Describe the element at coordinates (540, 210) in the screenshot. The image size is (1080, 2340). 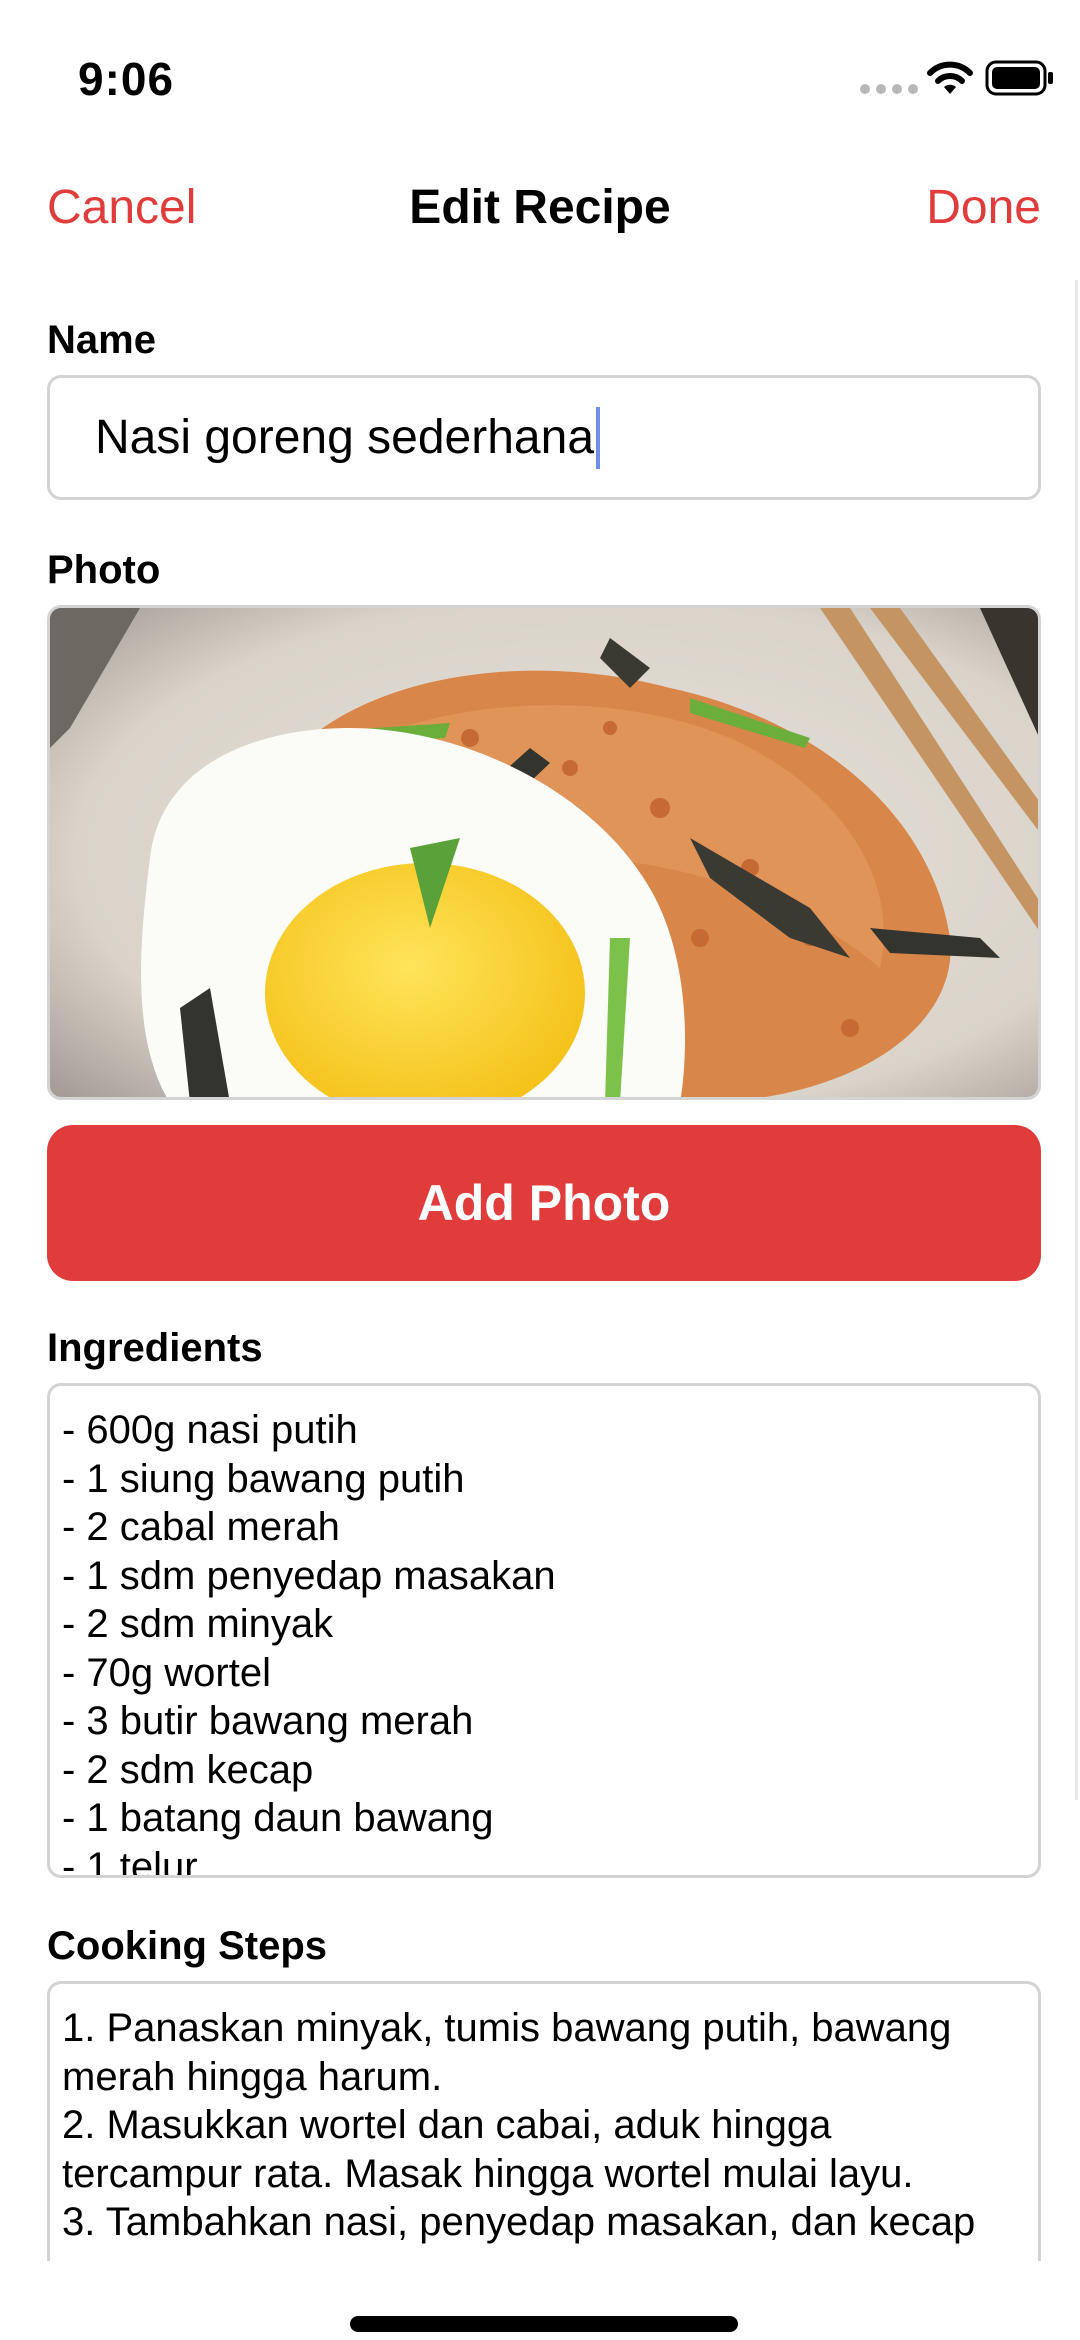
I see `navigation-bar: Cancel Edit Recipe Done` at that location.